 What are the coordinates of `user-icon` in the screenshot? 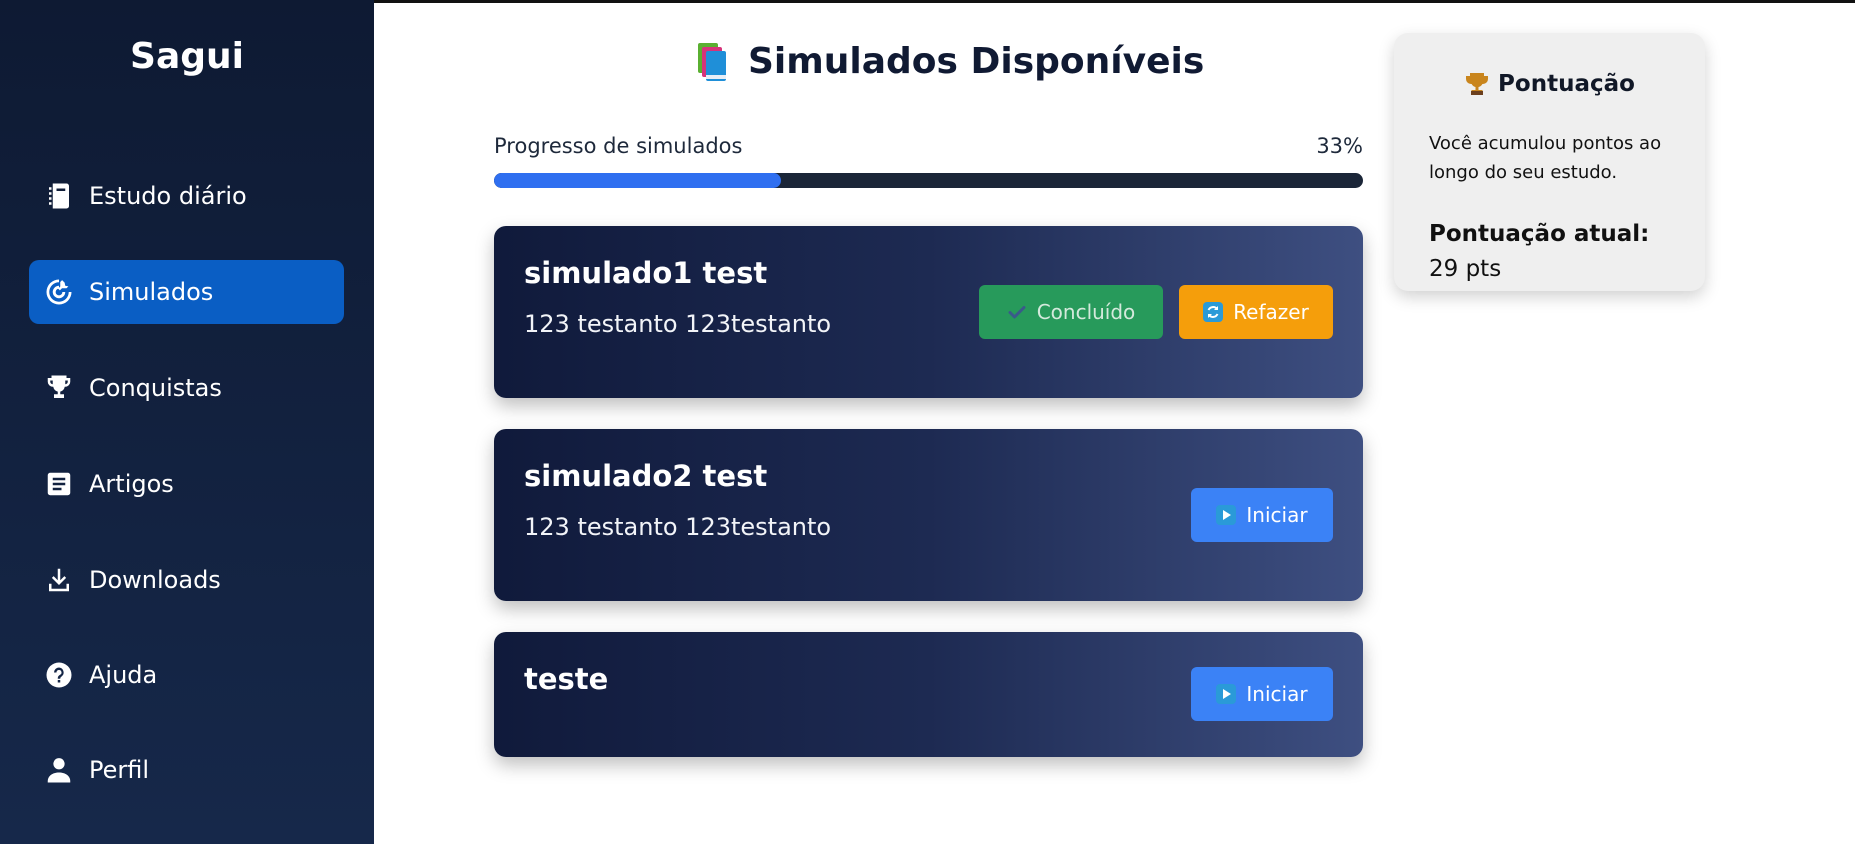 It's located at (59, 770).